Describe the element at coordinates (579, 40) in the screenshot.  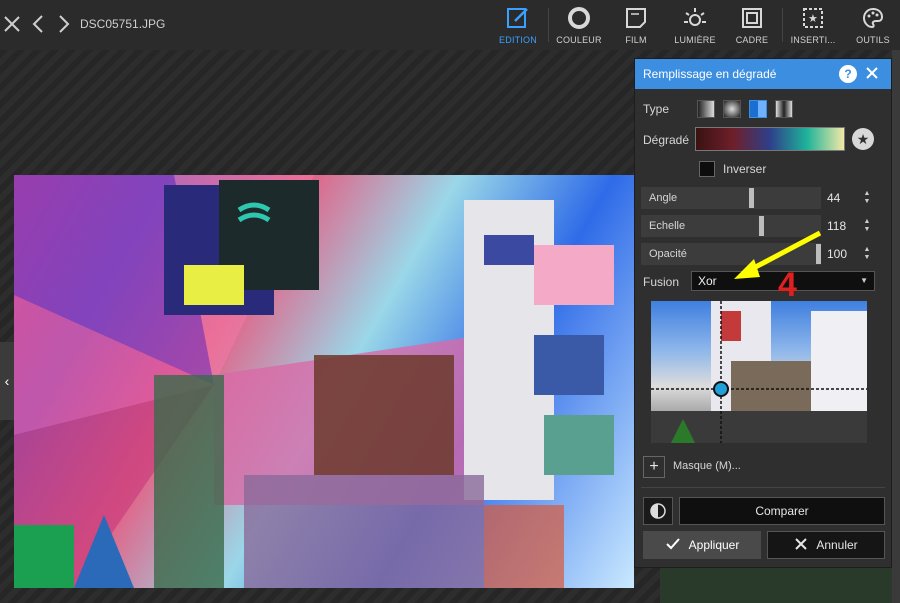
I see `tool-label: COULEUR` at that location.